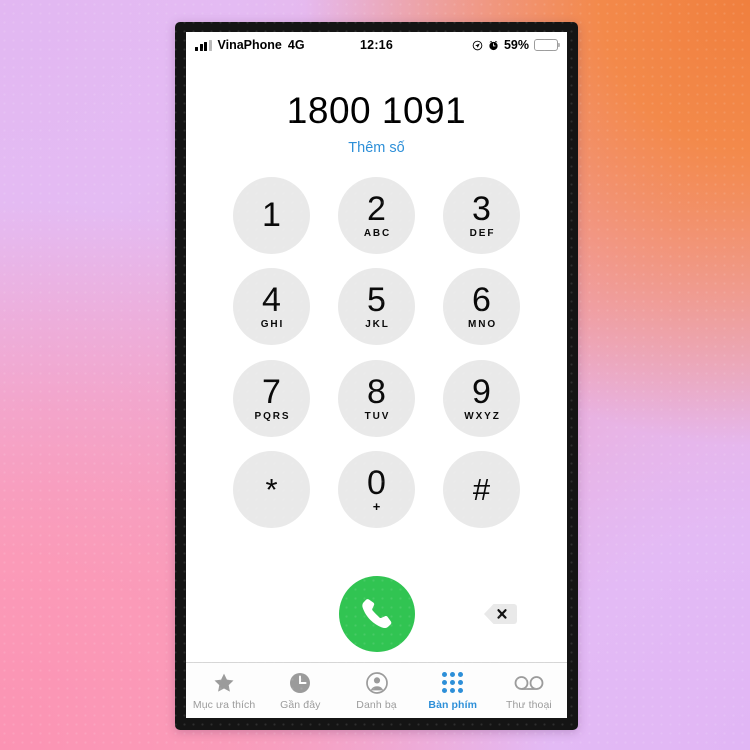  What do you see at coordinates (203, 45) in the screenshot?
I see `signal-bars-icon` at bounding box center [203, 45].